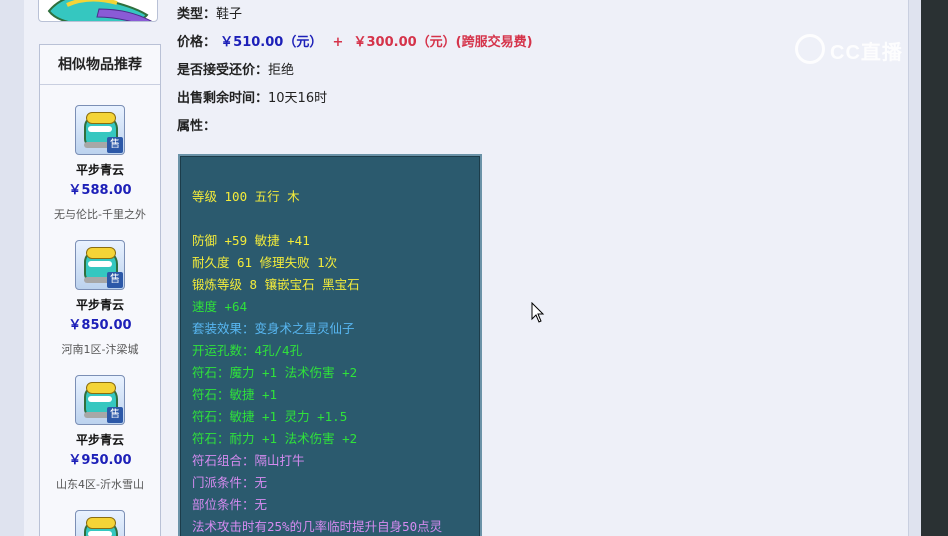 Image resolution: width=948 pixels, height=536 pixels. What do you see at coordinates (914, 268) in the screenshot?
I see `right-margin` at bounding box center [914, 268].